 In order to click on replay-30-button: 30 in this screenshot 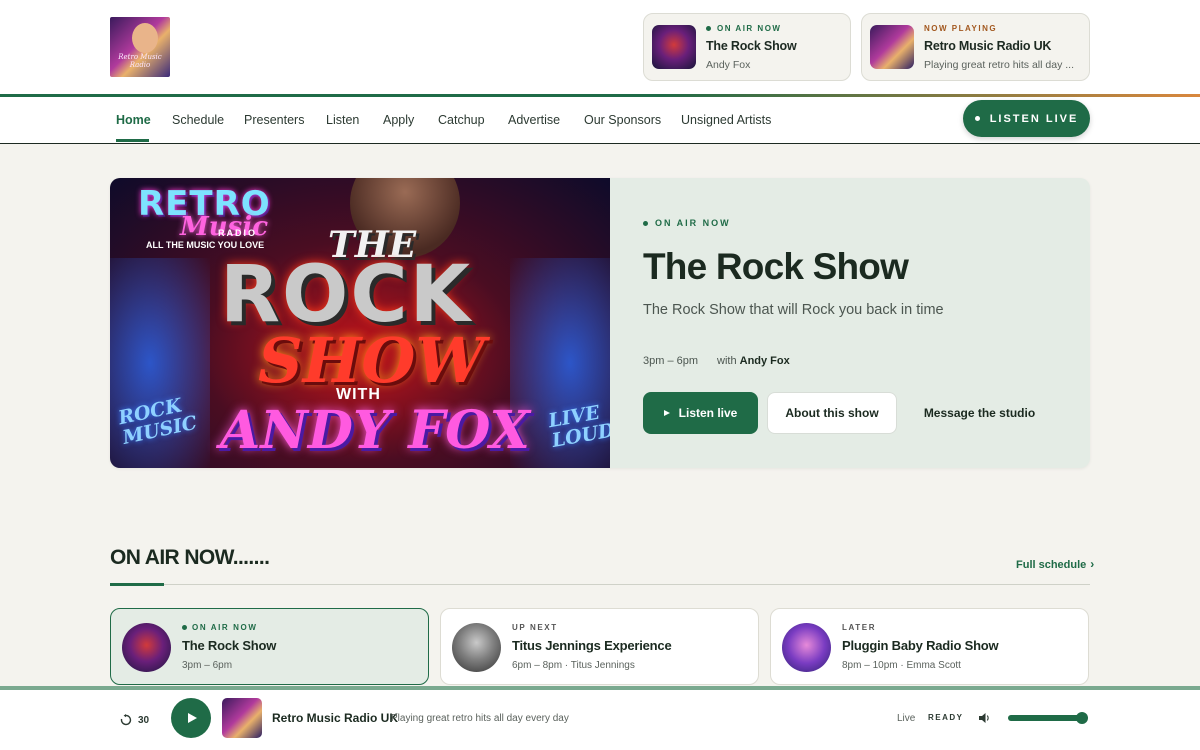, I will do `click(140, 720)`.